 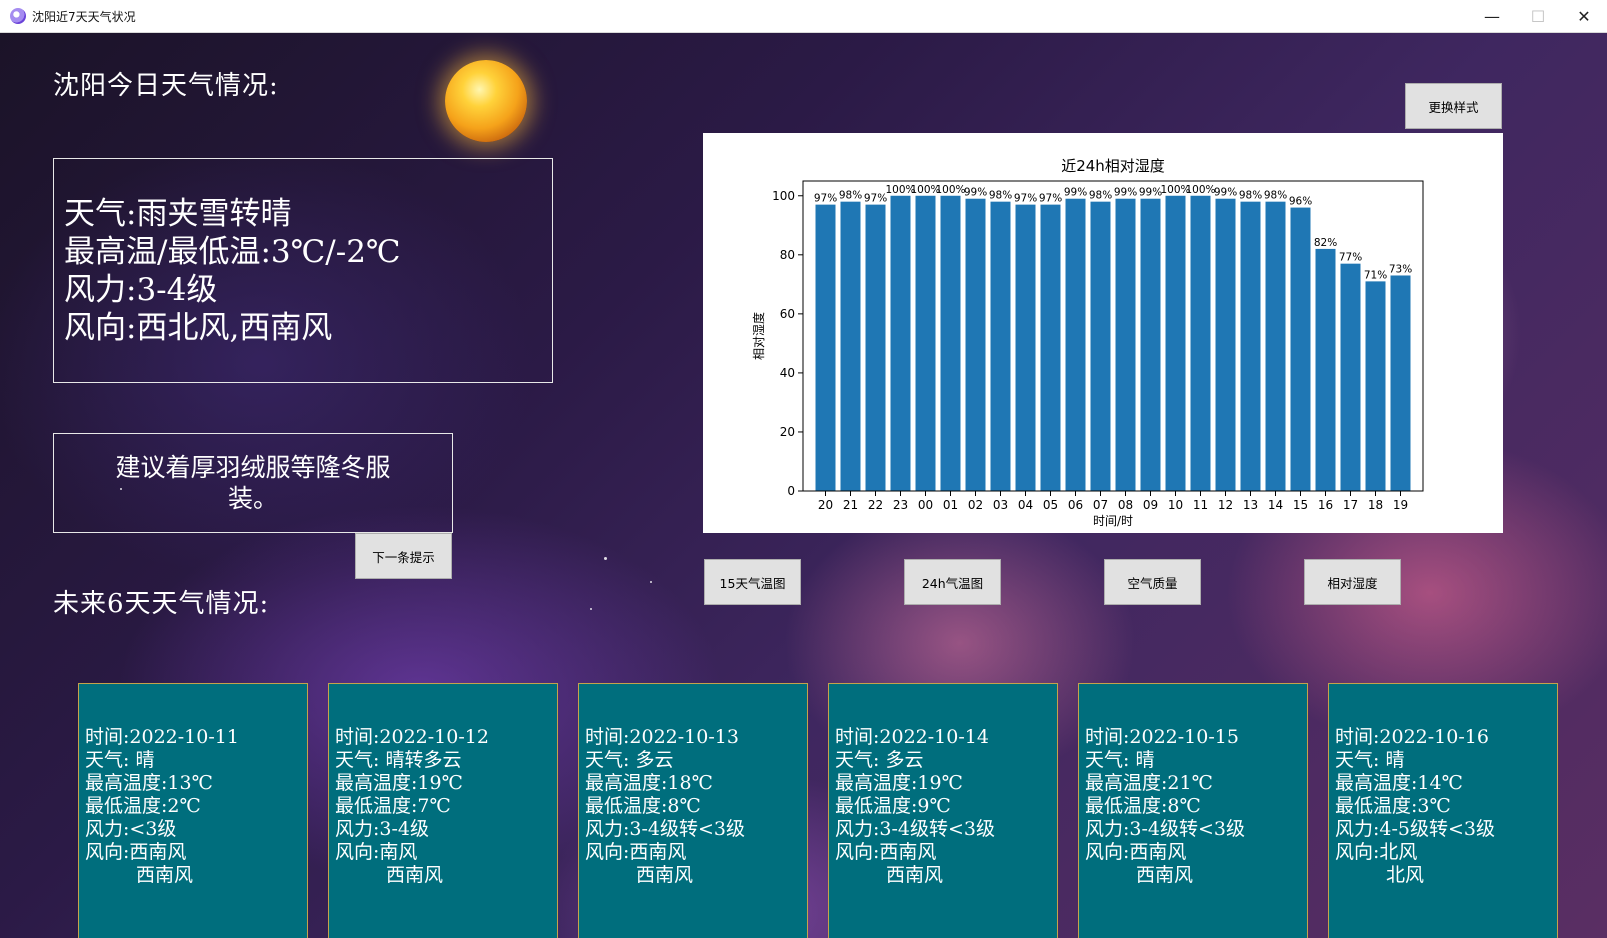 What do you see at coordinates (850, 505) in the screenshot?
I see `x-tick-label: 21` at bounding box center [850, 505].